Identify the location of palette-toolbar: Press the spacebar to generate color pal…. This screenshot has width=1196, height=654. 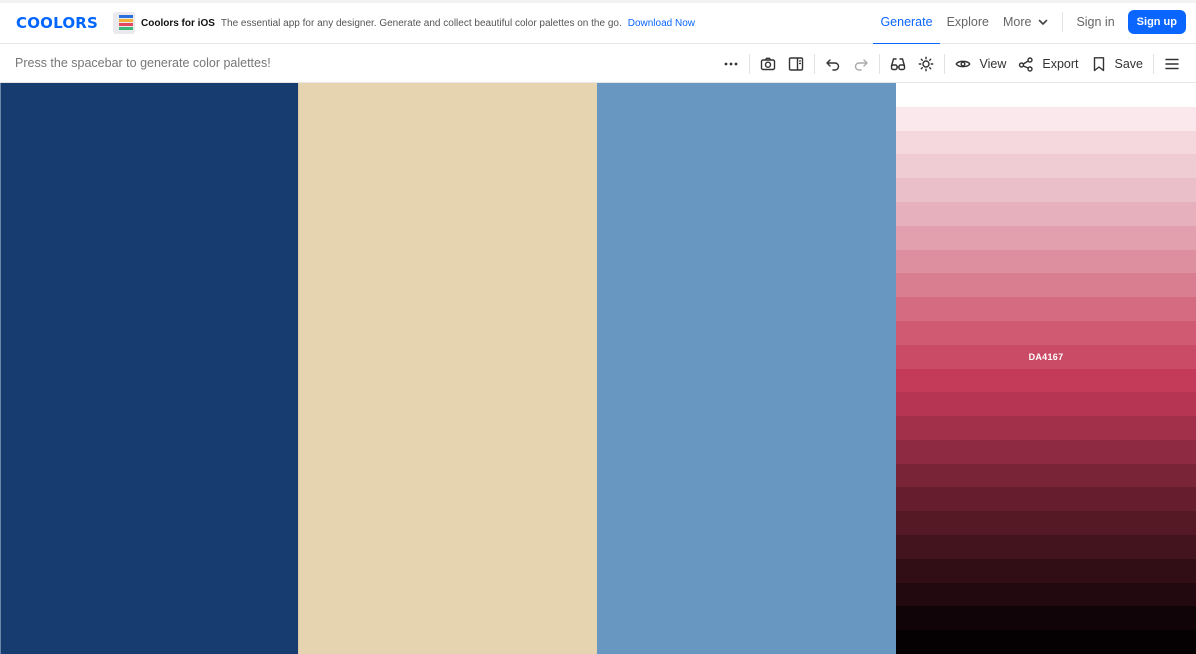
(598, 63).